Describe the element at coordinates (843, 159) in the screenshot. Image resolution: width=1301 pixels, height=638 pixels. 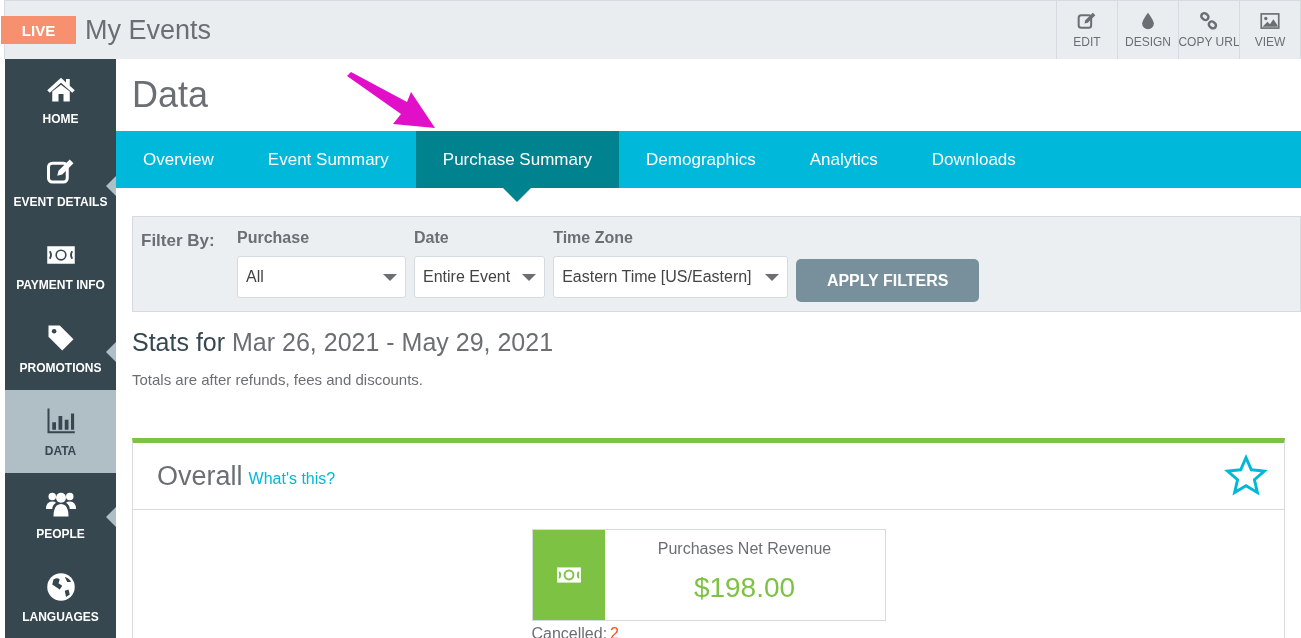
I see `tab: Analytics` at that location.